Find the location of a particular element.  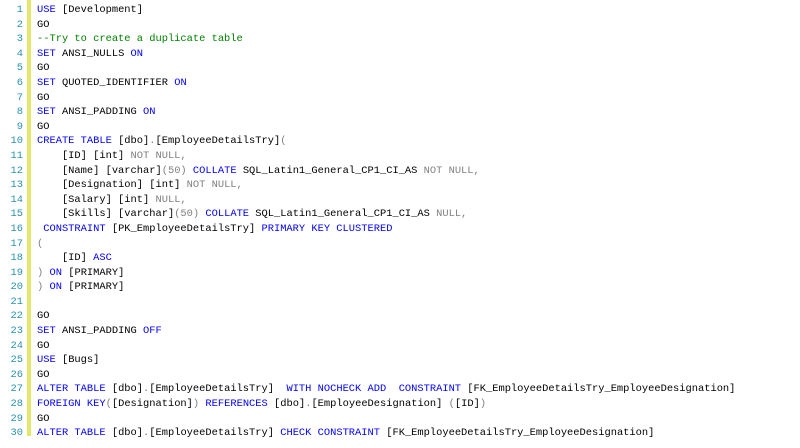

code-token: REFERENCES is located at coordinates (236, 404).